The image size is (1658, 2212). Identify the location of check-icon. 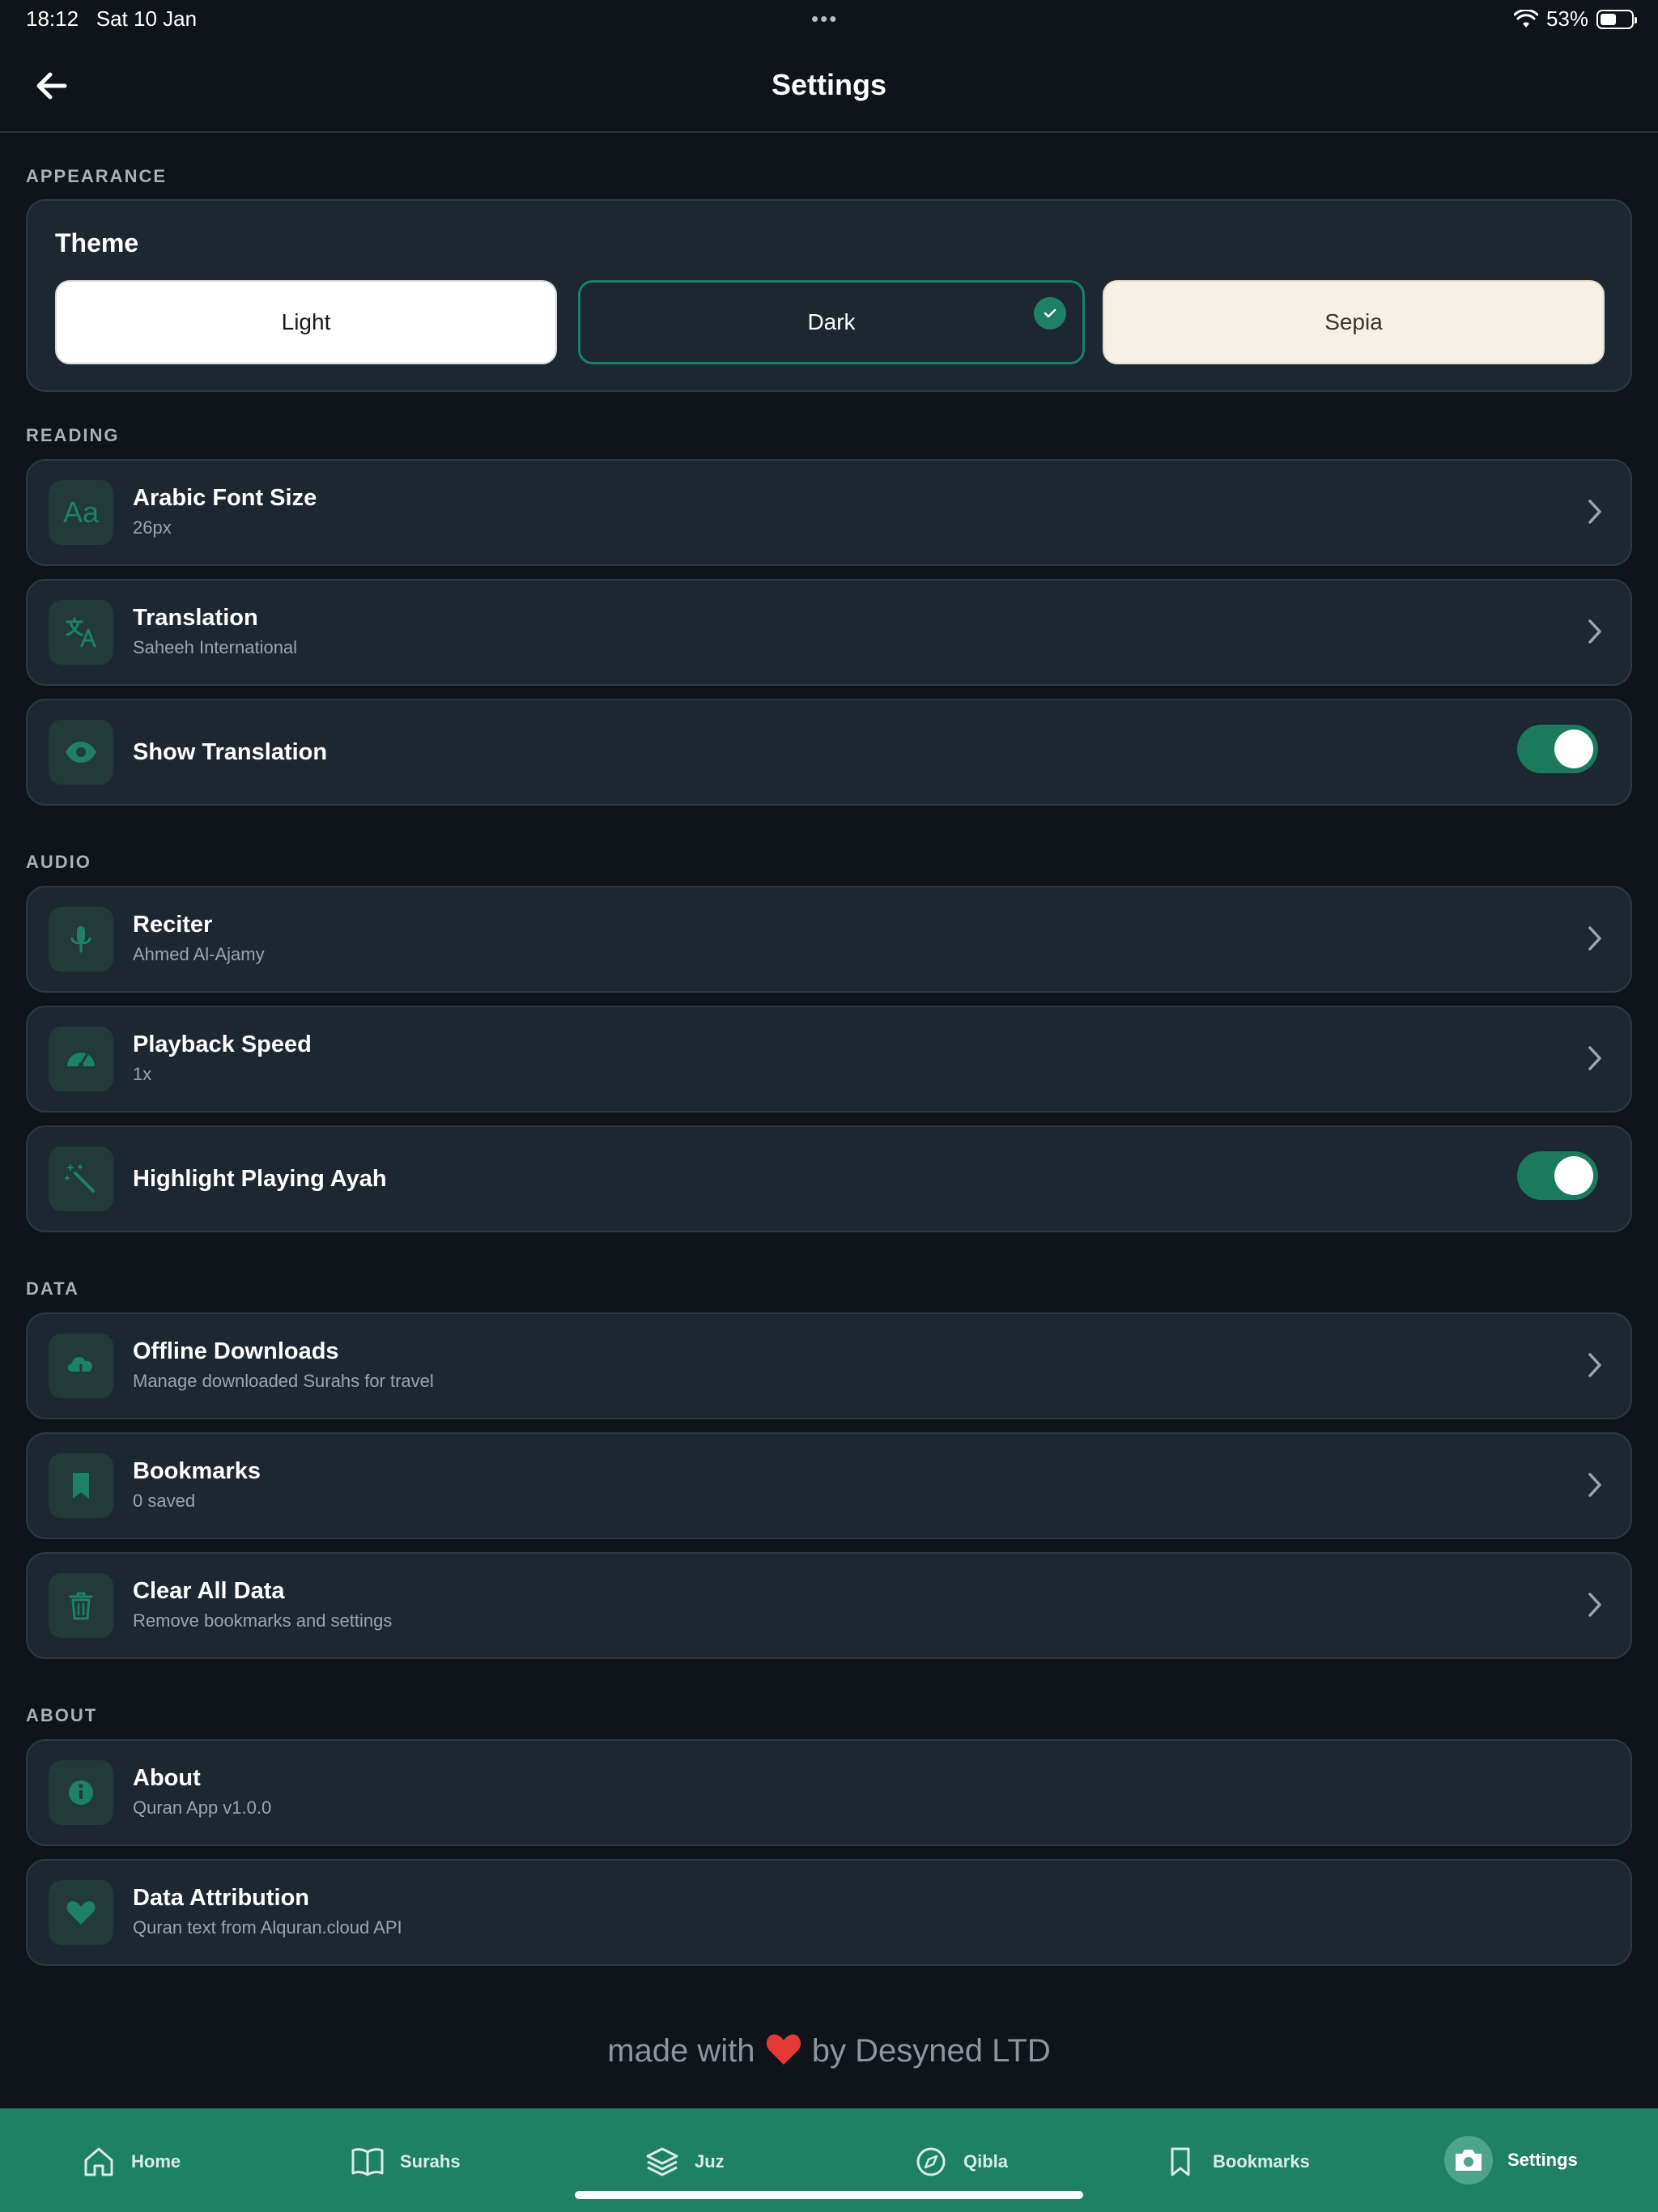
(1050, 314).